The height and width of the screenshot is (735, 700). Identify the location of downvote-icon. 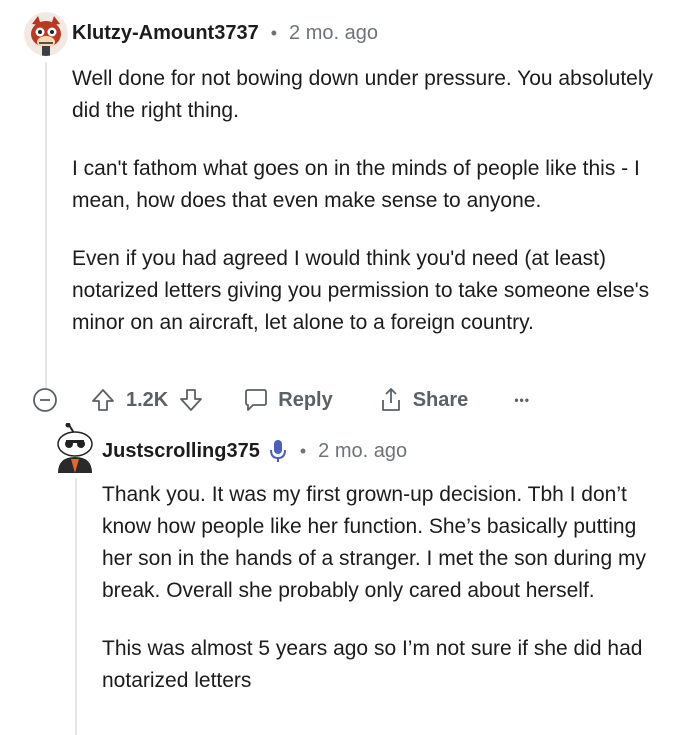
(191, 400).